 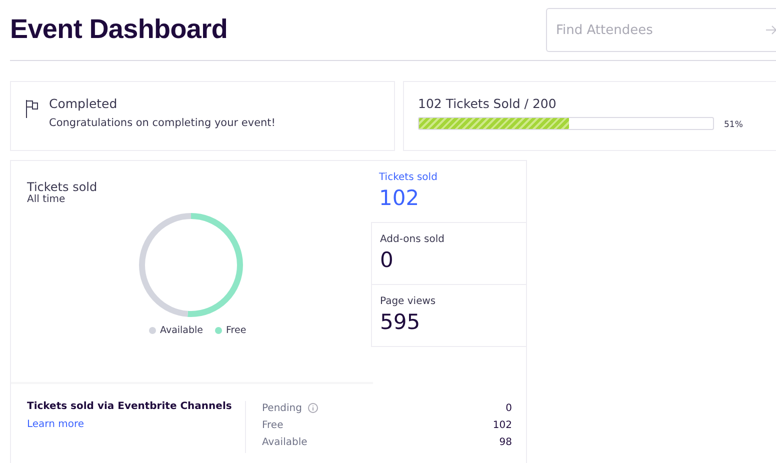 What do you see at coordinates (182, 330) in the screenshot?
I see `legend-label: Available` at bounding box center [182, 330].